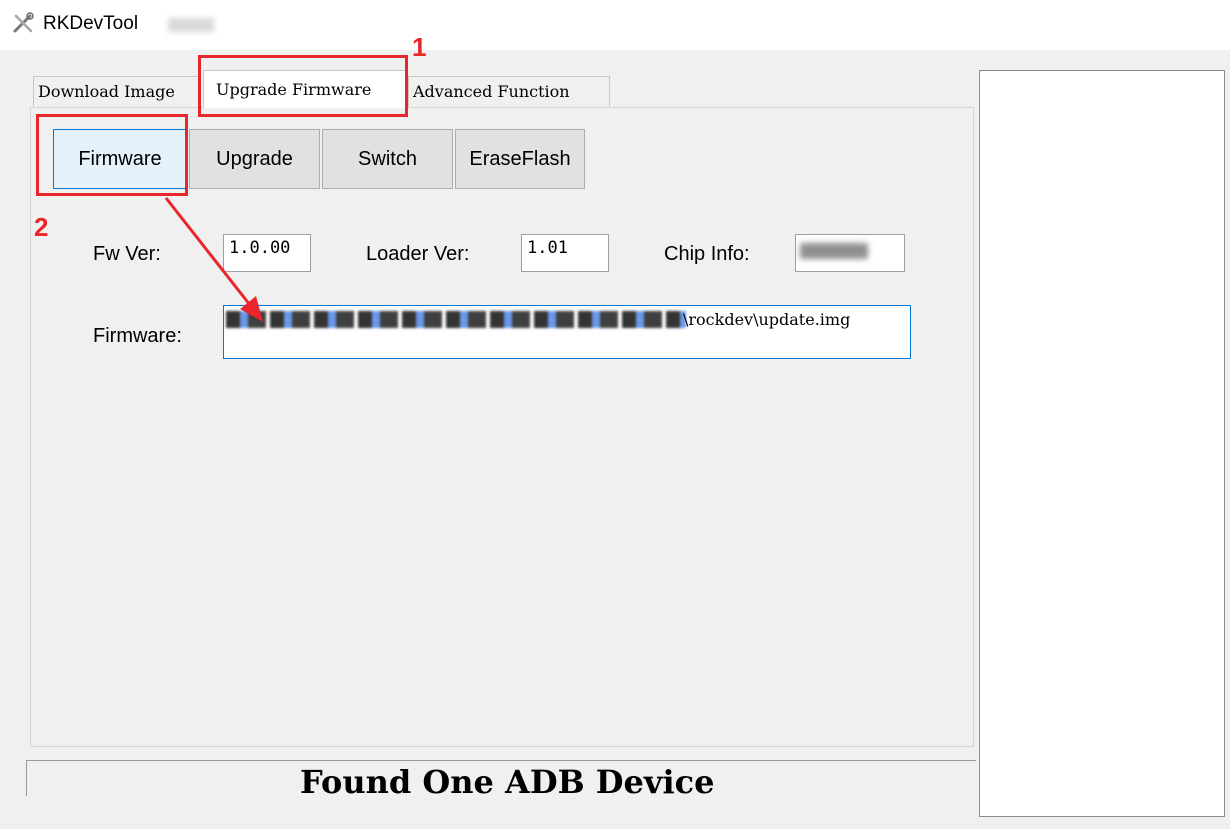 This screenshot has width=1230, height=829. What do you see at coordinates (456, 319) in the screenshot?
I see `firmware-path-redacted` at bounding box center [456, 319].